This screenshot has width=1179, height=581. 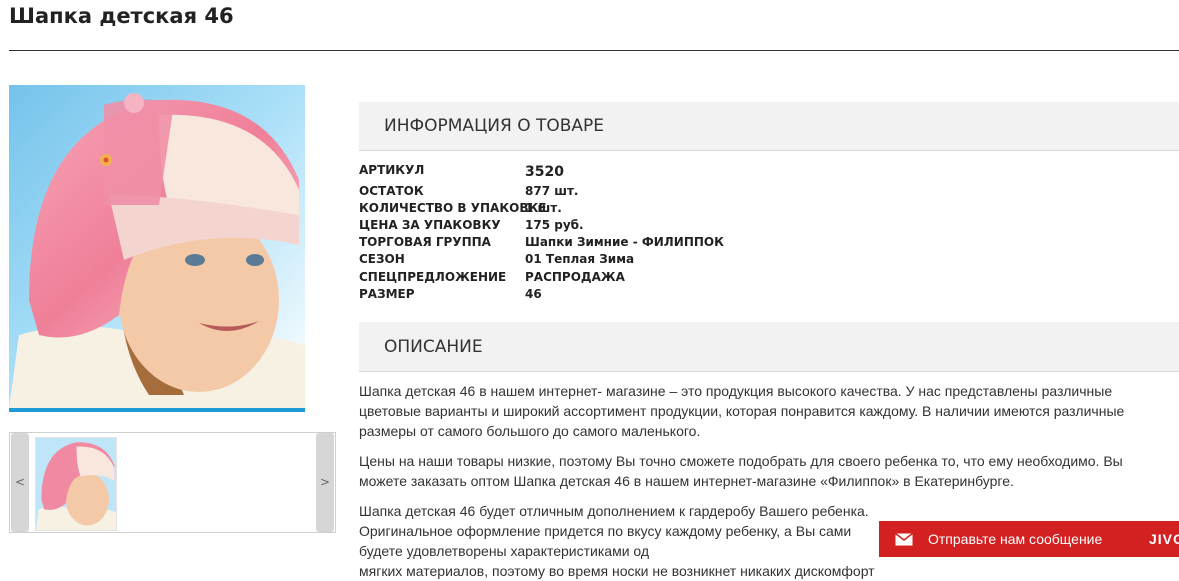 I want to click on envelope-icon, so click(x=904, y=539).